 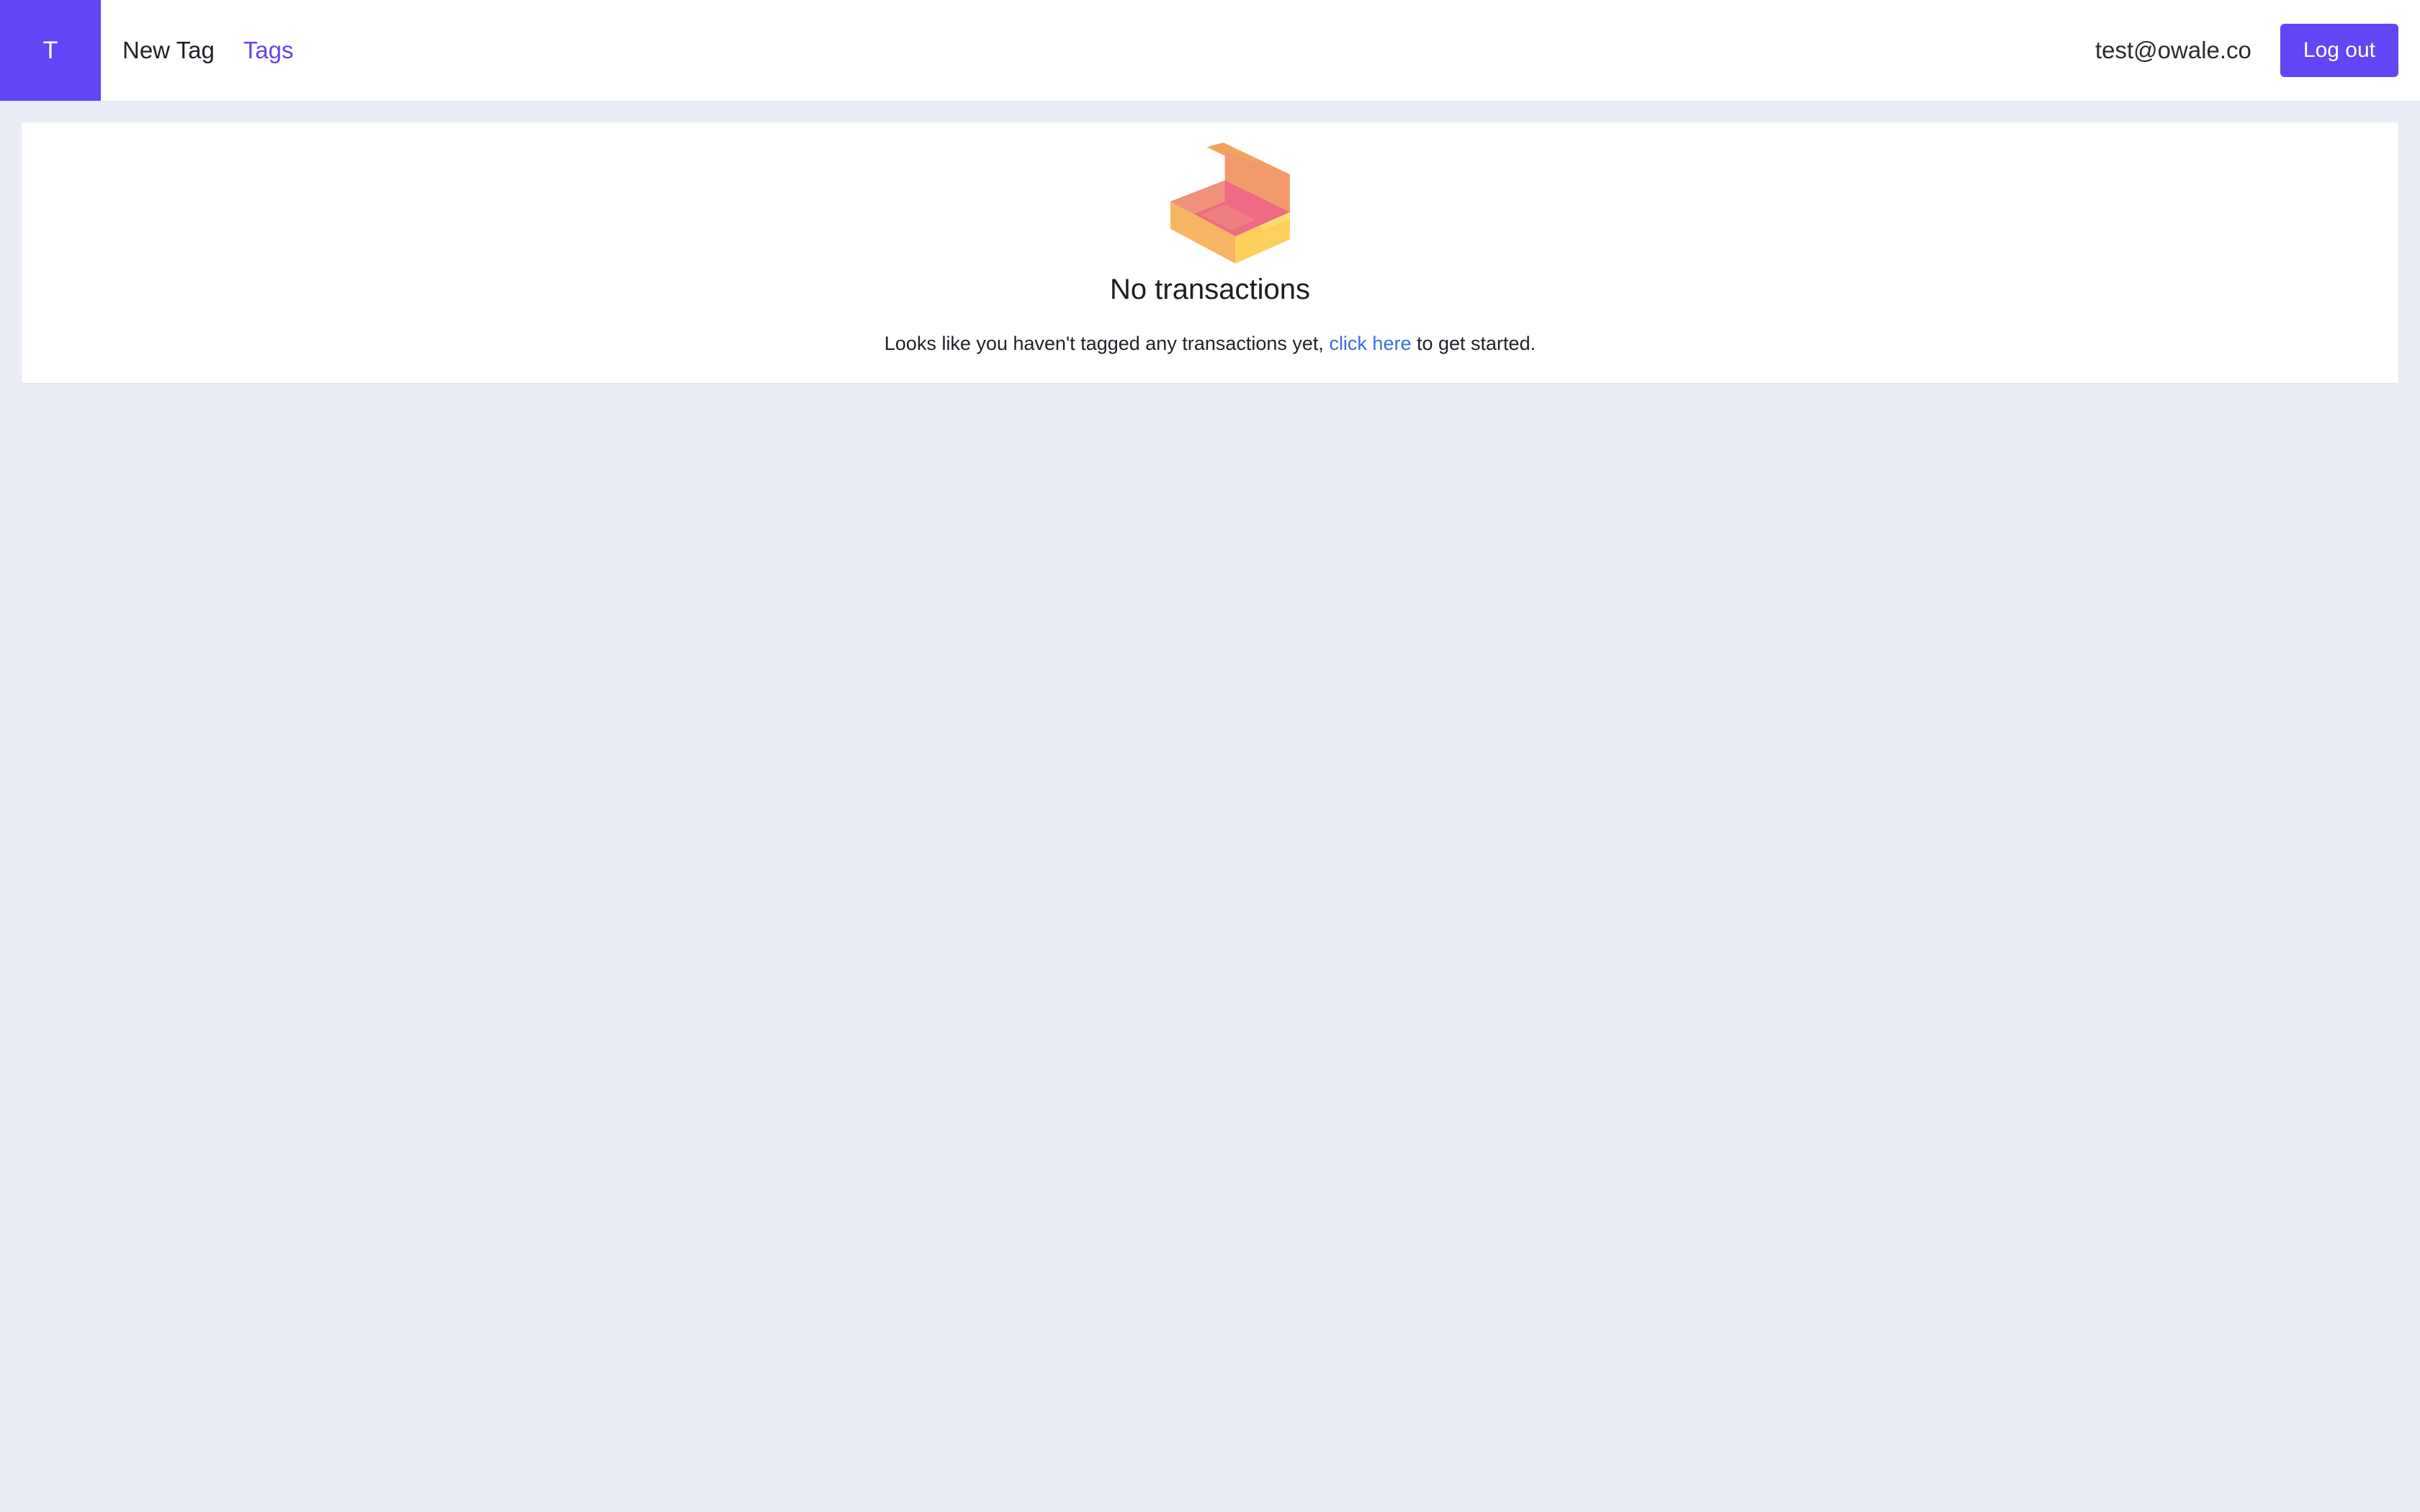 I want to click on logout-button: Log out, so click(x=2339, y=50).